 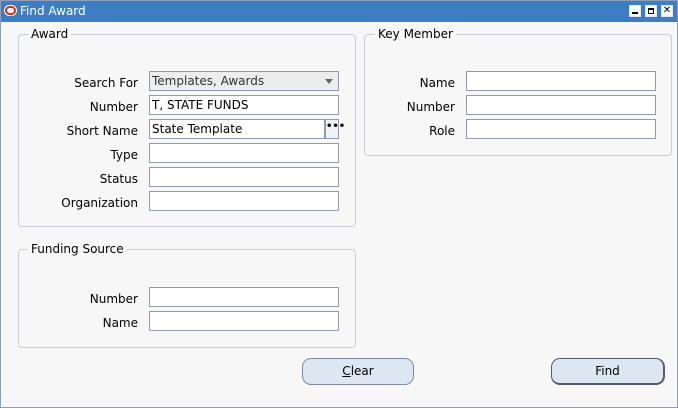 What do you see at coordinates (113, 107) in the screenshot?
I see `award-number-label: Number` at bounding box center [113, 107].